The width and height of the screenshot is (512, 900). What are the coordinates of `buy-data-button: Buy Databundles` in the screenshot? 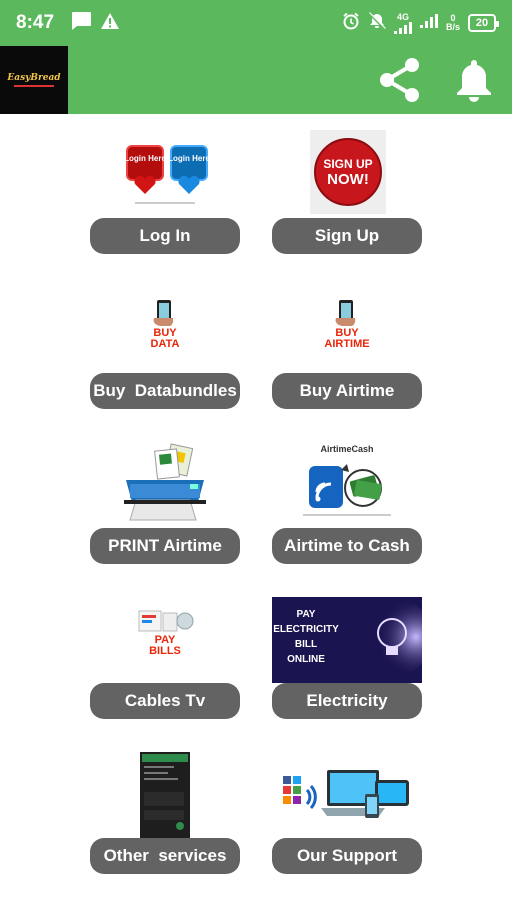 It's located at (165, 391).